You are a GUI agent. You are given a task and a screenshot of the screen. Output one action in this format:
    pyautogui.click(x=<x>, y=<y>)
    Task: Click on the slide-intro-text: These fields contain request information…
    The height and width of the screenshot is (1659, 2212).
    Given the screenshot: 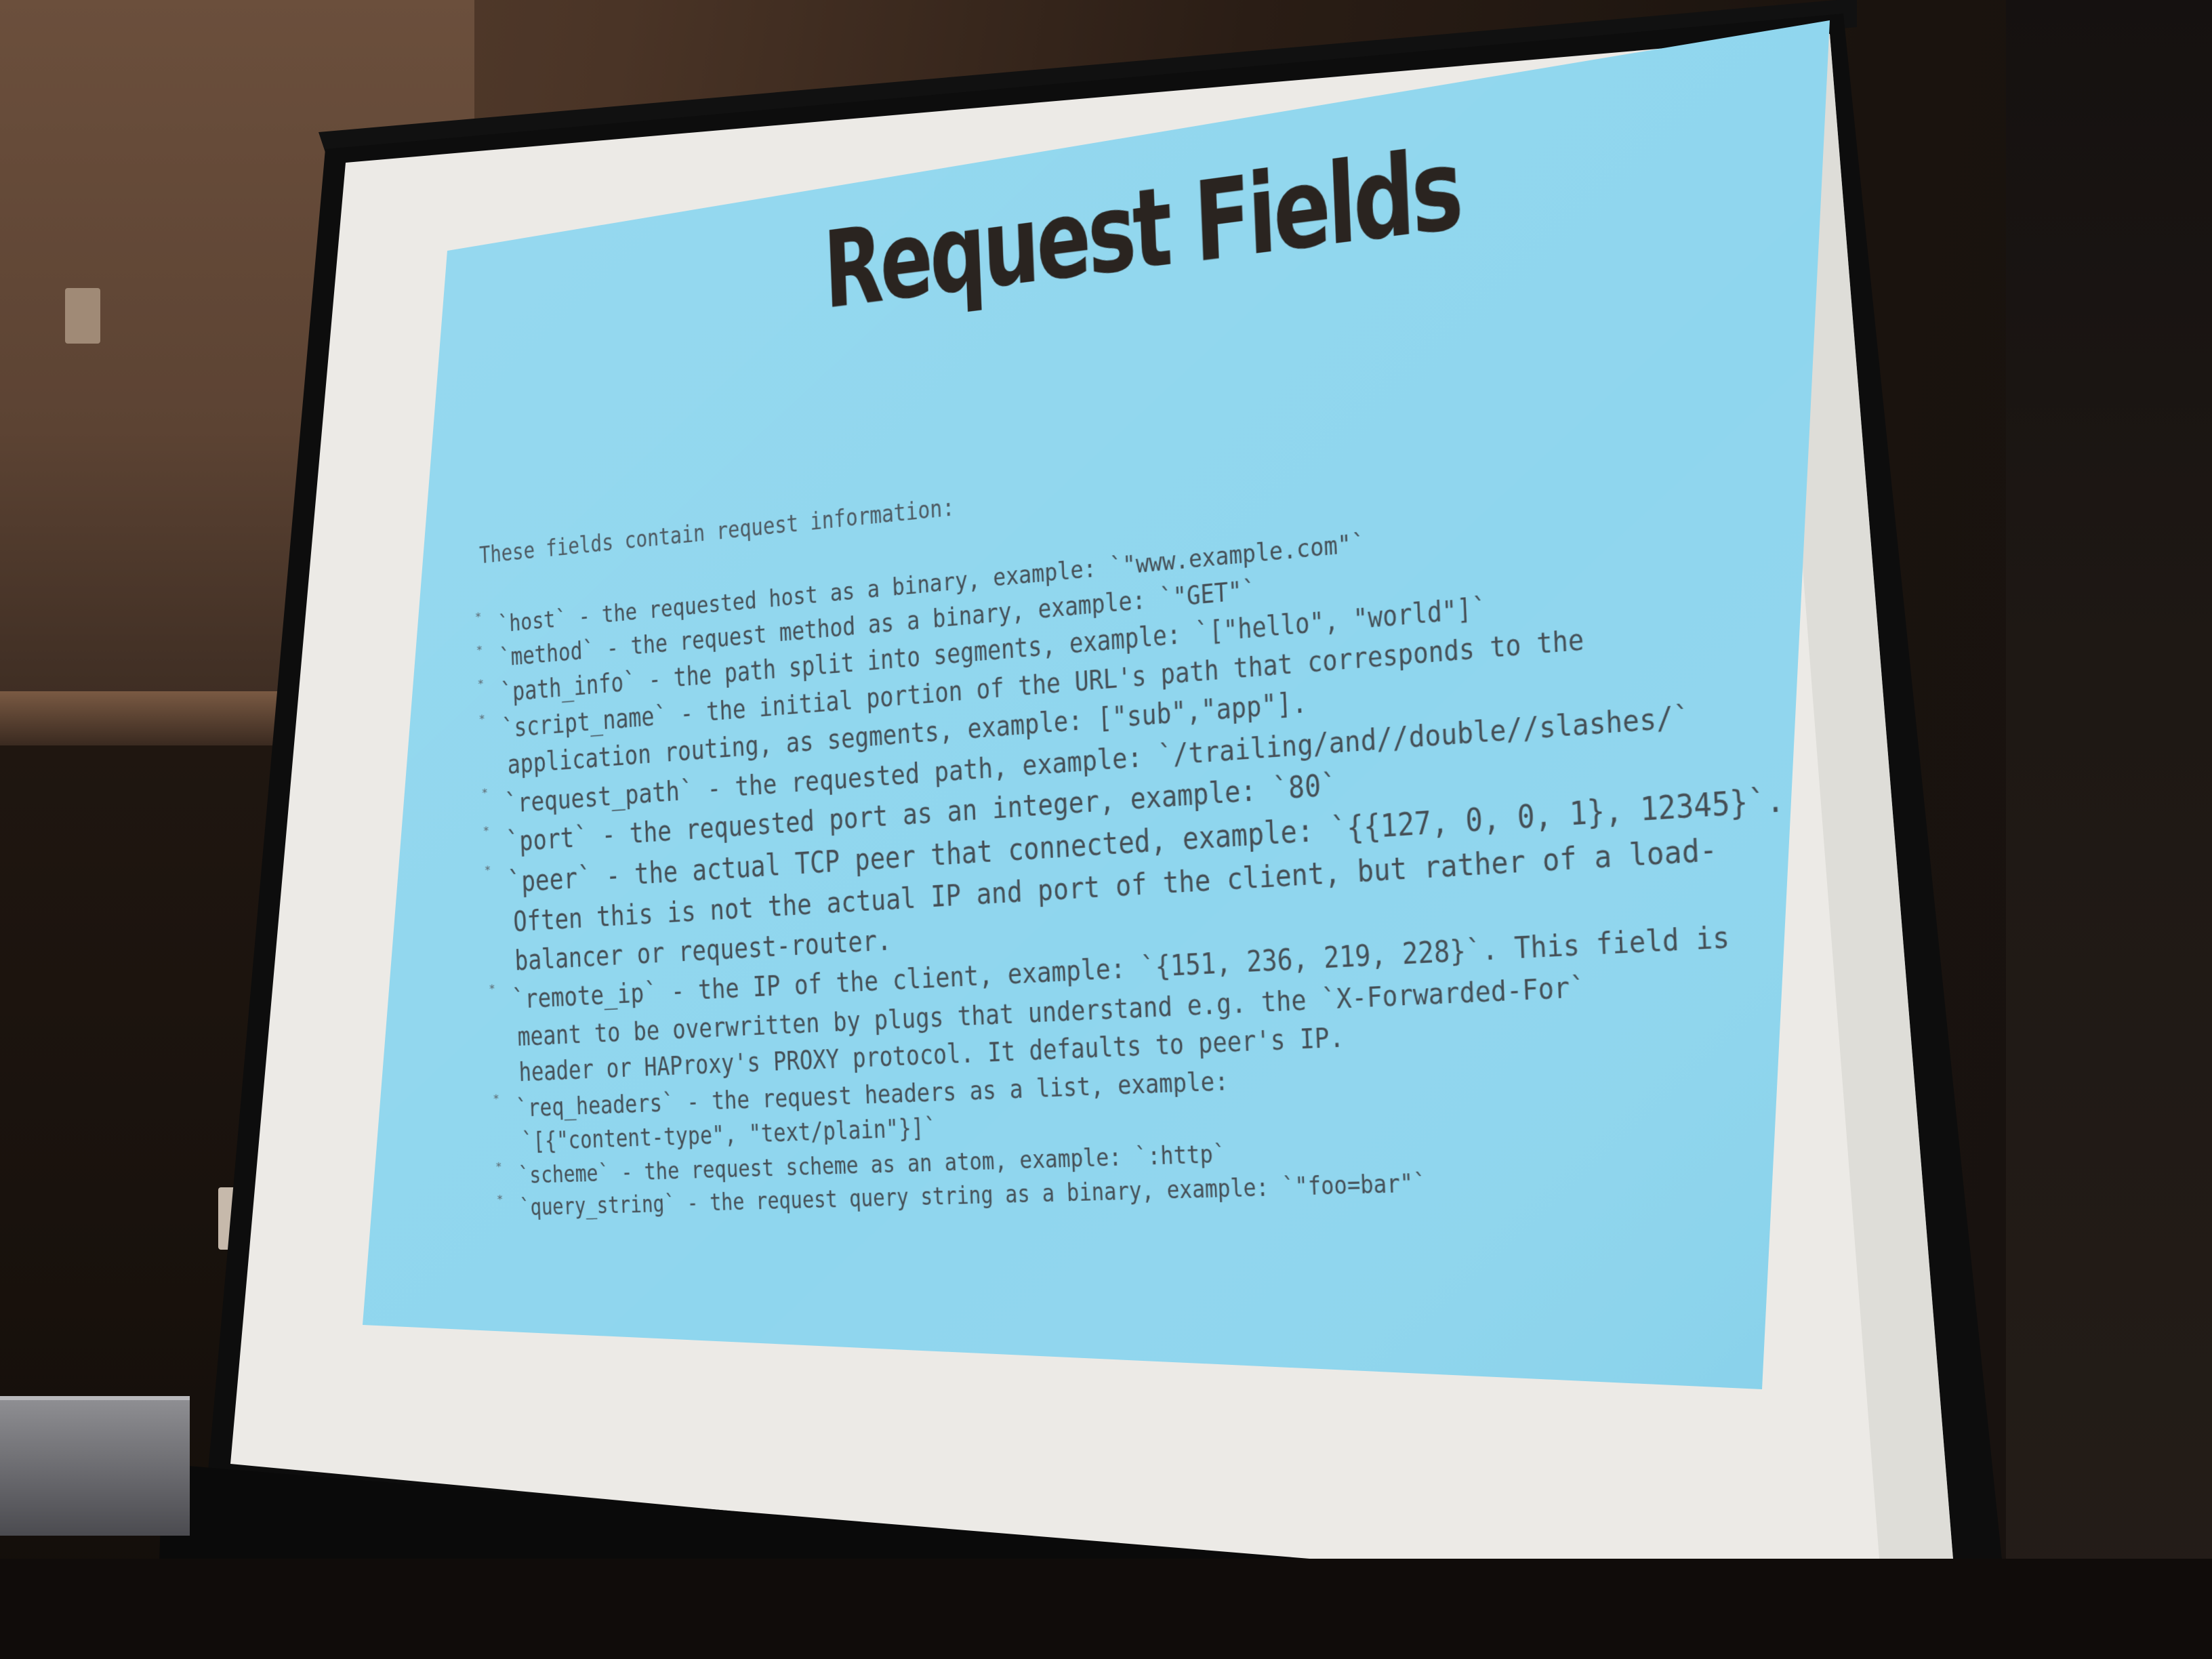 What is the action you would take?
    pyautogui.click(x=717, y=531)
    